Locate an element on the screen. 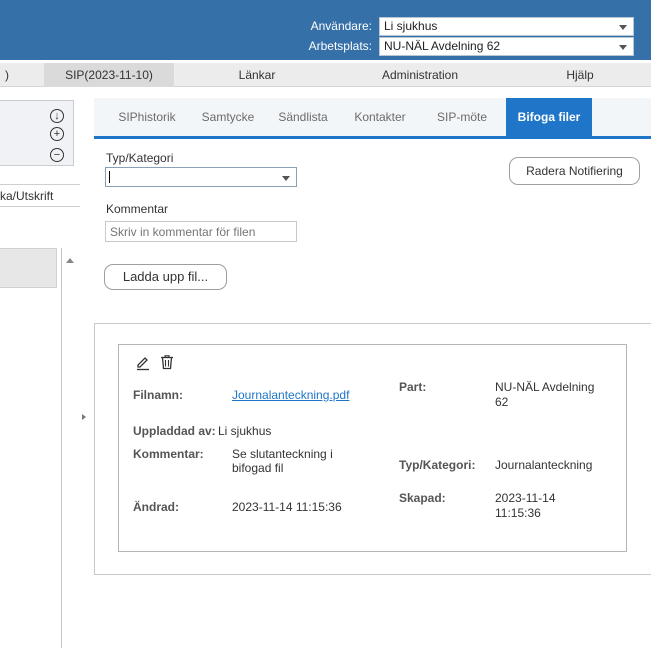 The height and width of the screenshot is (649, 651). tab-bifoga-filer: Bifoga filer is located at coordinates (549, 117).